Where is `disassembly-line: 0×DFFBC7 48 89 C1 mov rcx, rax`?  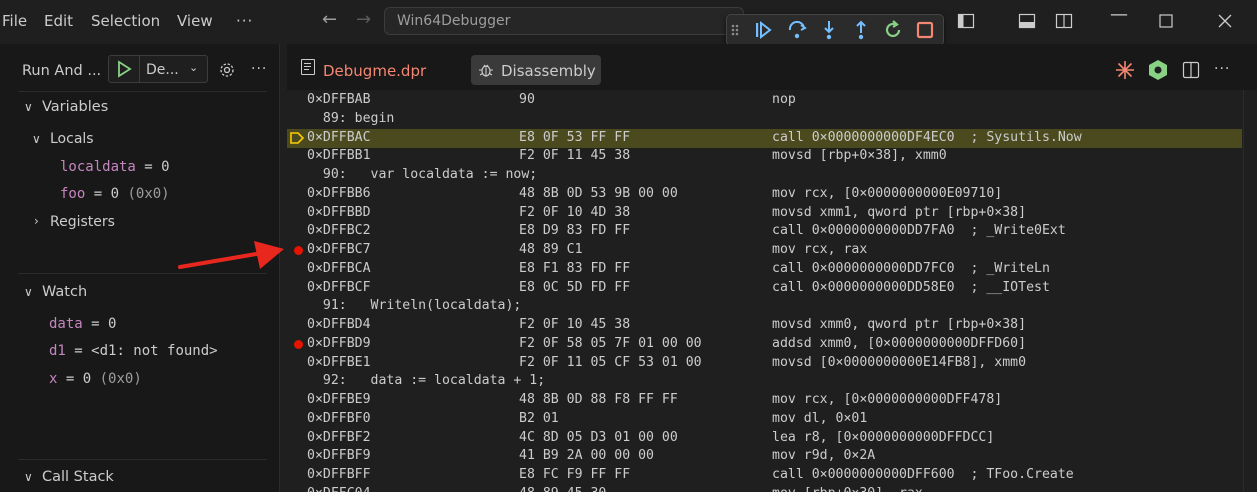 disassembly-line: 0×DFFBC7 48 89 C1 mov rcx, rax is located at coordinates (764, 250).